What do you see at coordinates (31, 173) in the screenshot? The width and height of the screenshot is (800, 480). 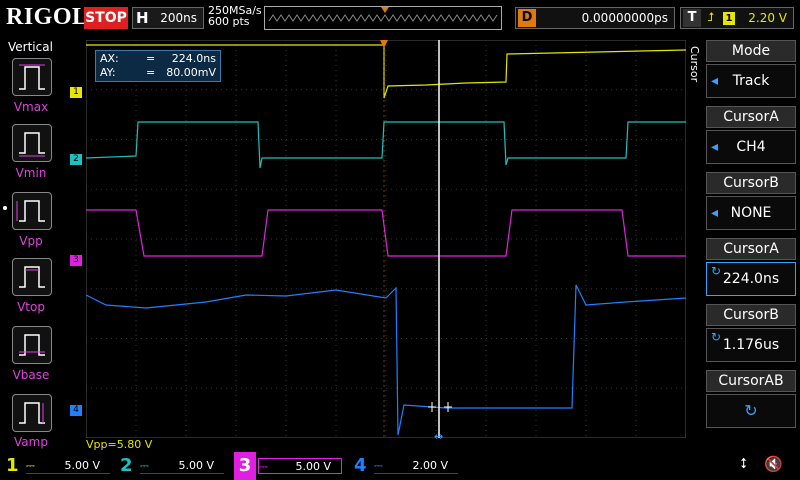 I see `vmin-label: Vmin` at bounding box center [31, 173].